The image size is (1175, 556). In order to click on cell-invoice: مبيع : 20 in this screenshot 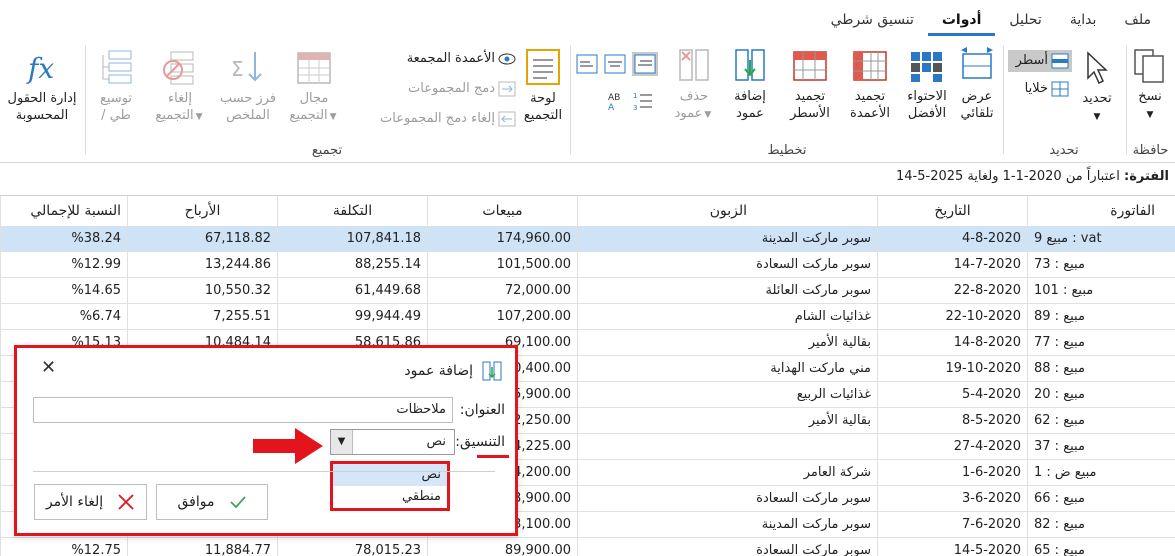, I will do `click(1101, 395)`.